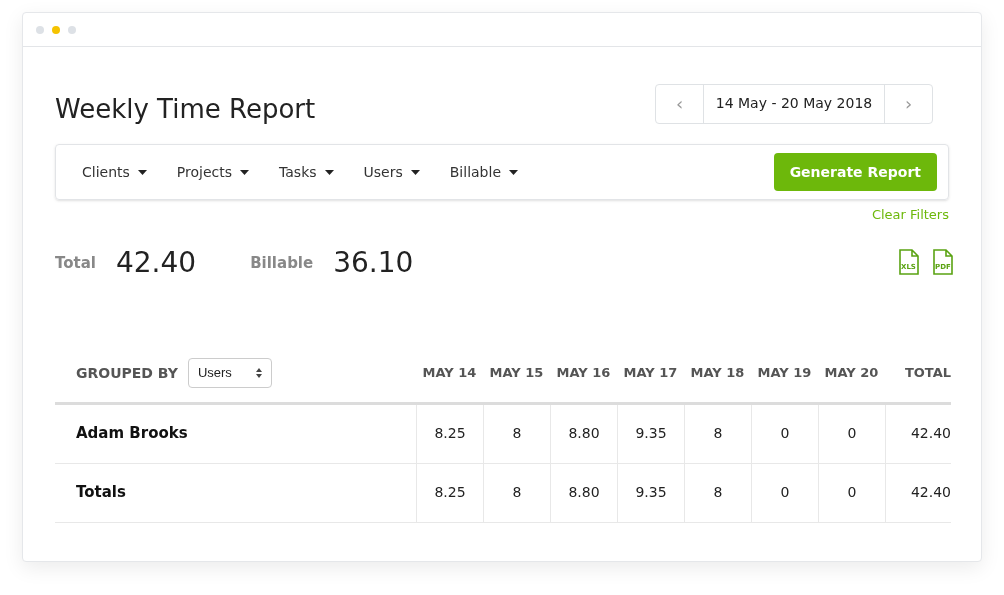 This screenshot has width=1004, height=595. Describe the element at coordinates (156, 262) in the screenshot. I see `summary-value: 42.40` at that location.